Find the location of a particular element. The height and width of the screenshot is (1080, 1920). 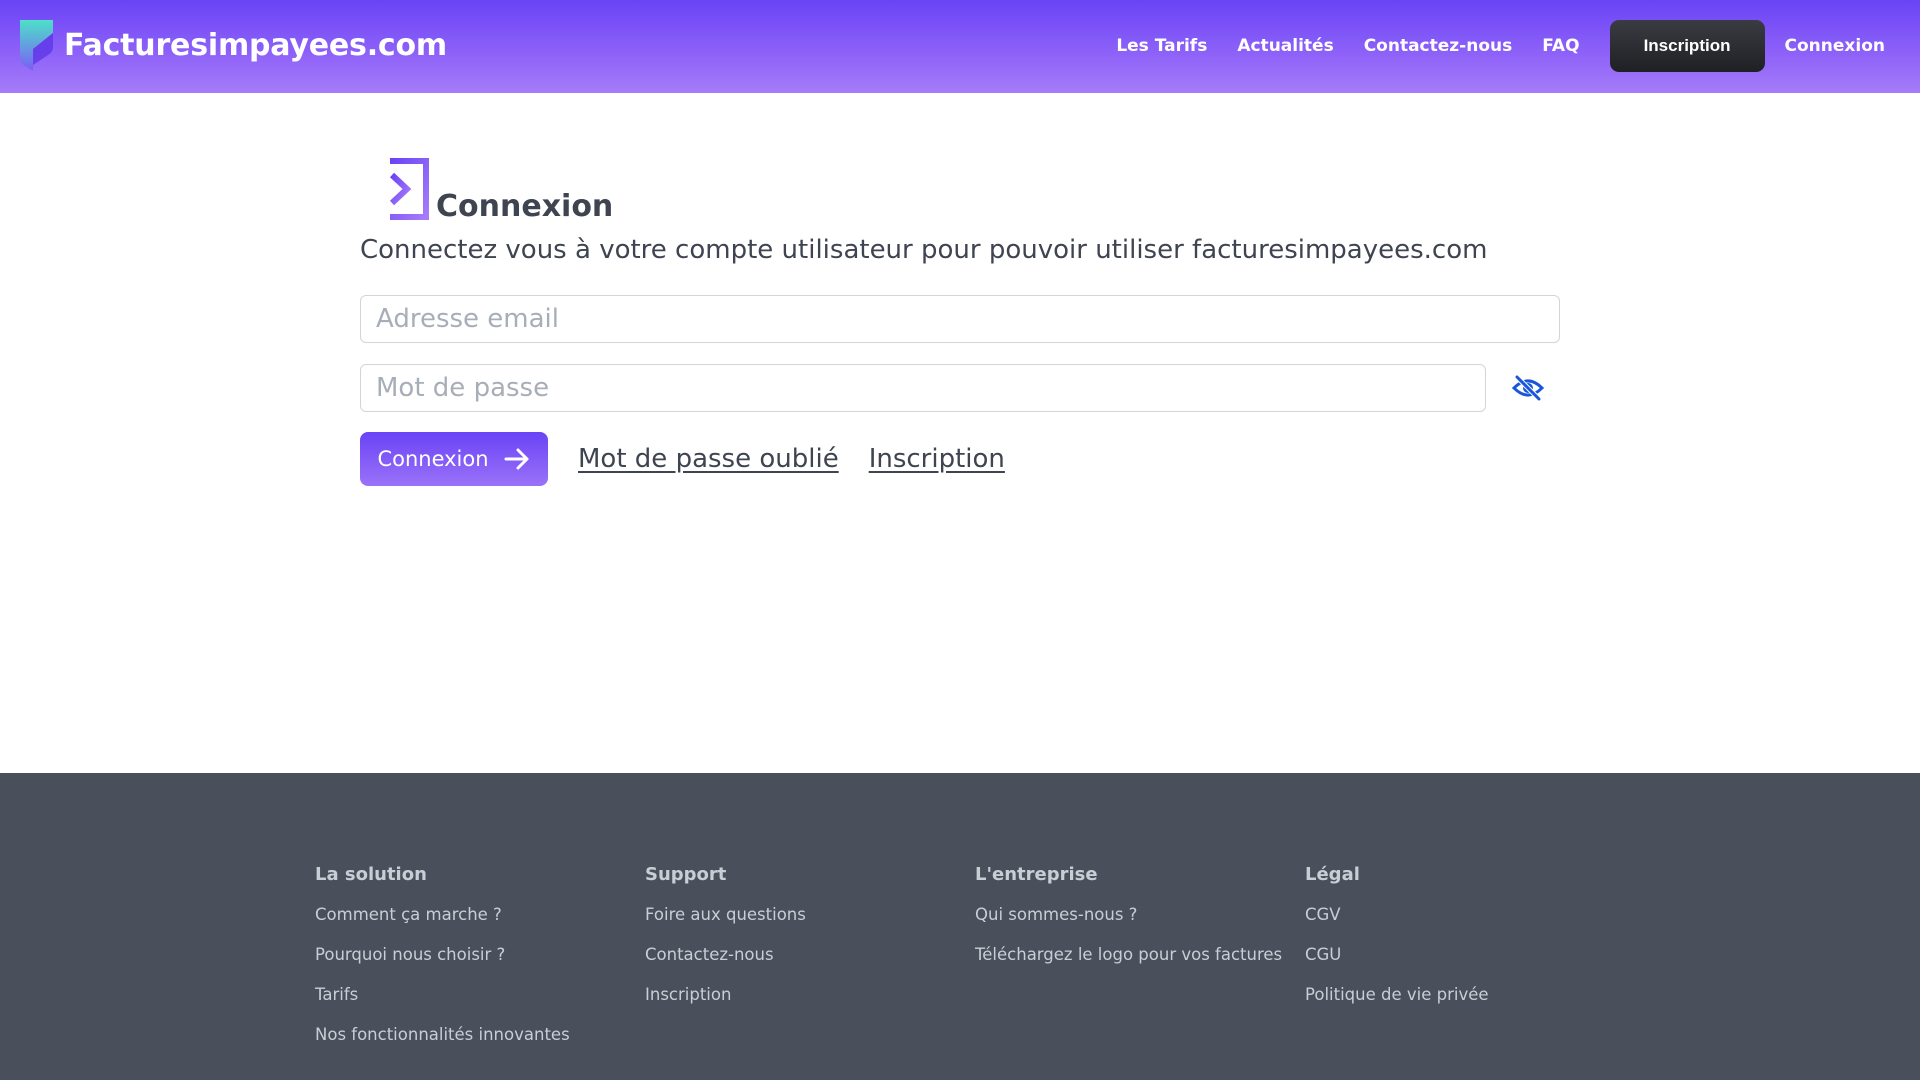

login-button: Connexion is located at coordinates (454, 459).